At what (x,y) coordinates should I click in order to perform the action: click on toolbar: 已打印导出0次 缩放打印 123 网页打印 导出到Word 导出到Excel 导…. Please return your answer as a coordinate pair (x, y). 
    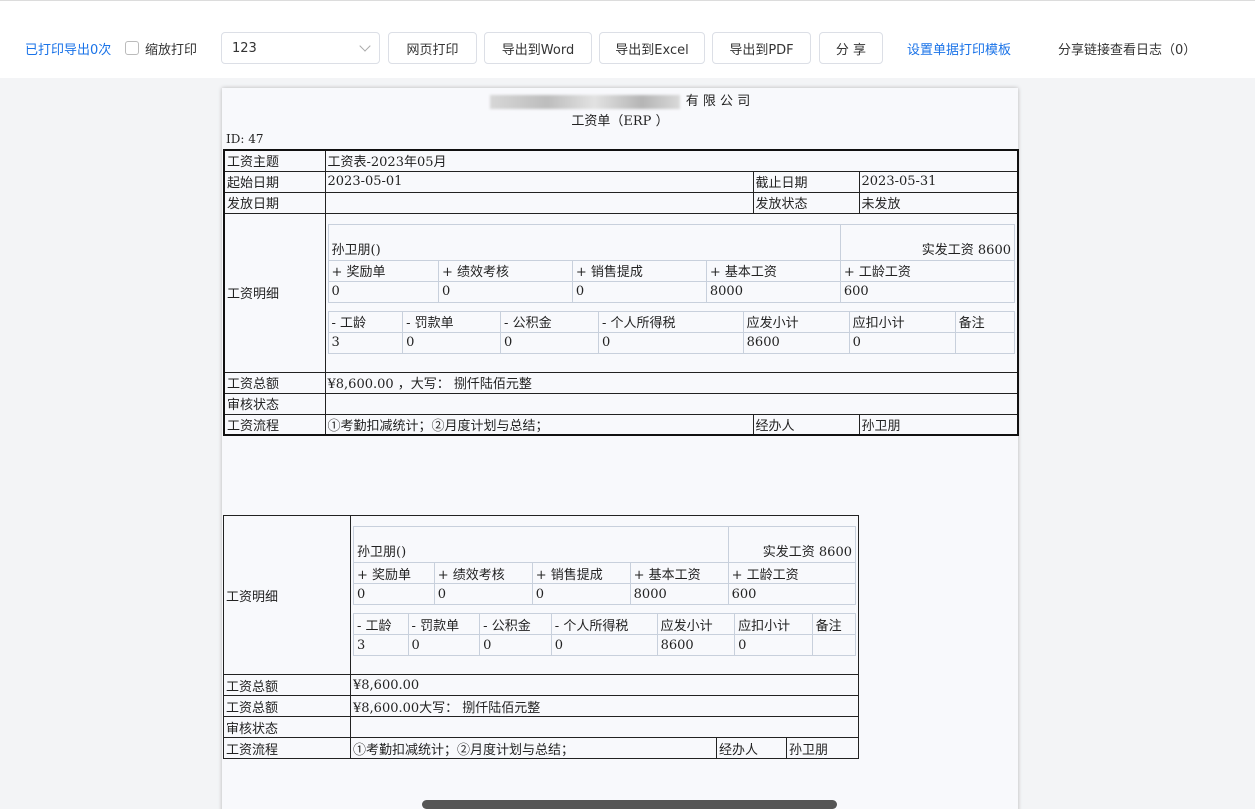
    Looking at the image, I should click on (627, 39).